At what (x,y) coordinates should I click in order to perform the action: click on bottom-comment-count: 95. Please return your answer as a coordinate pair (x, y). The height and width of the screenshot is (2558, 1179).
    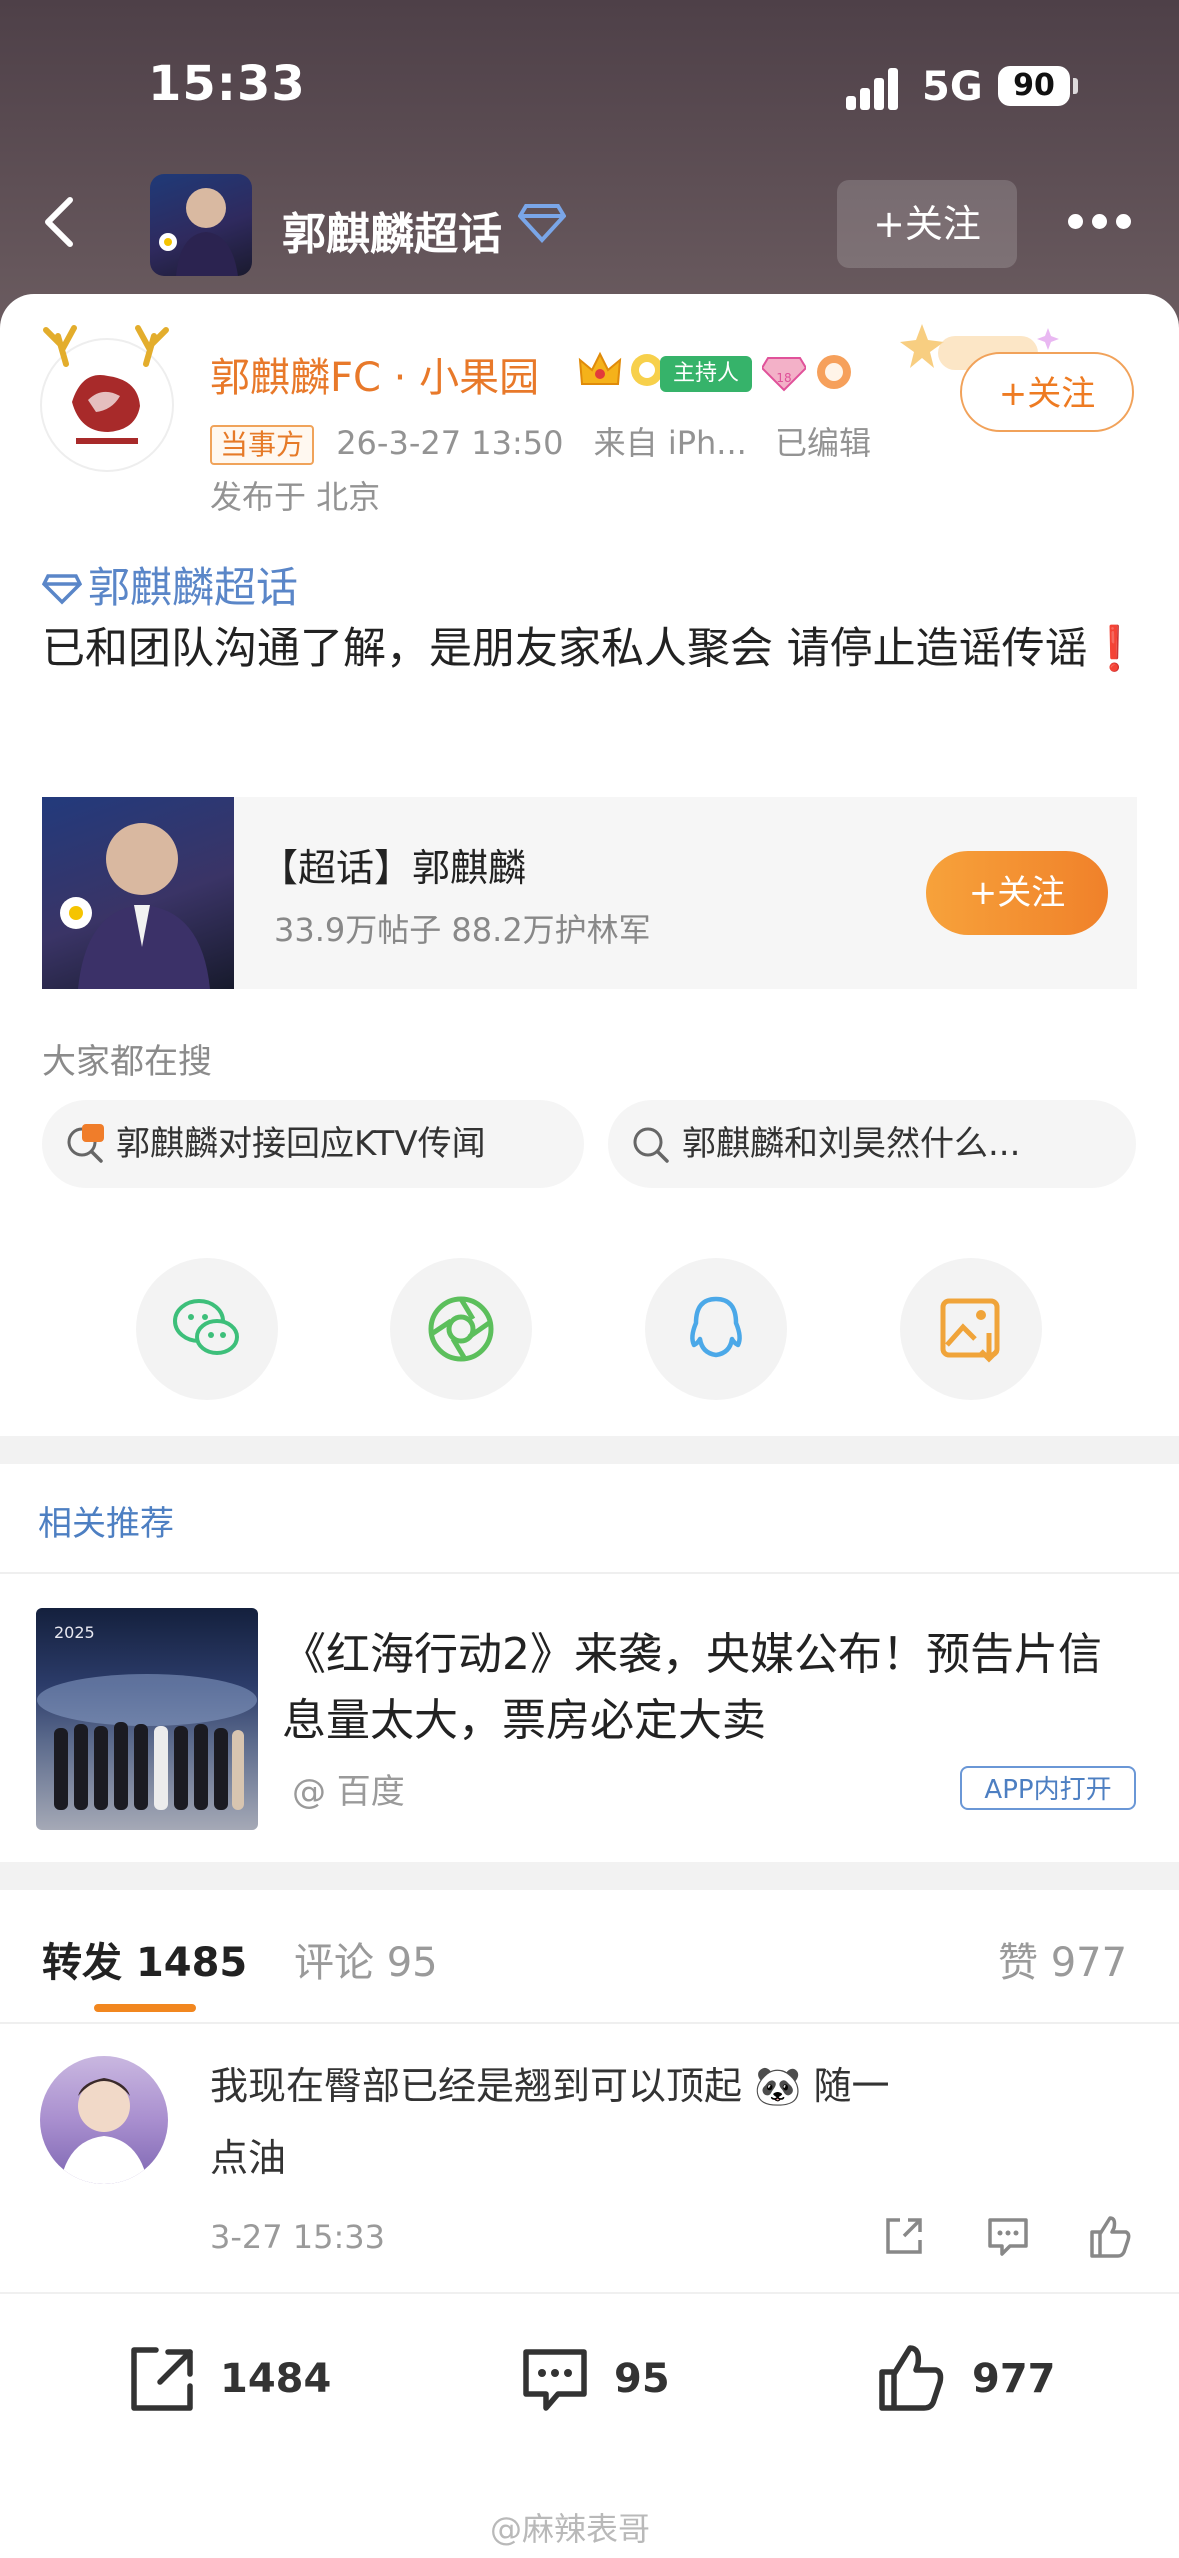
    Looking at the image, I should click on (642, 2379).